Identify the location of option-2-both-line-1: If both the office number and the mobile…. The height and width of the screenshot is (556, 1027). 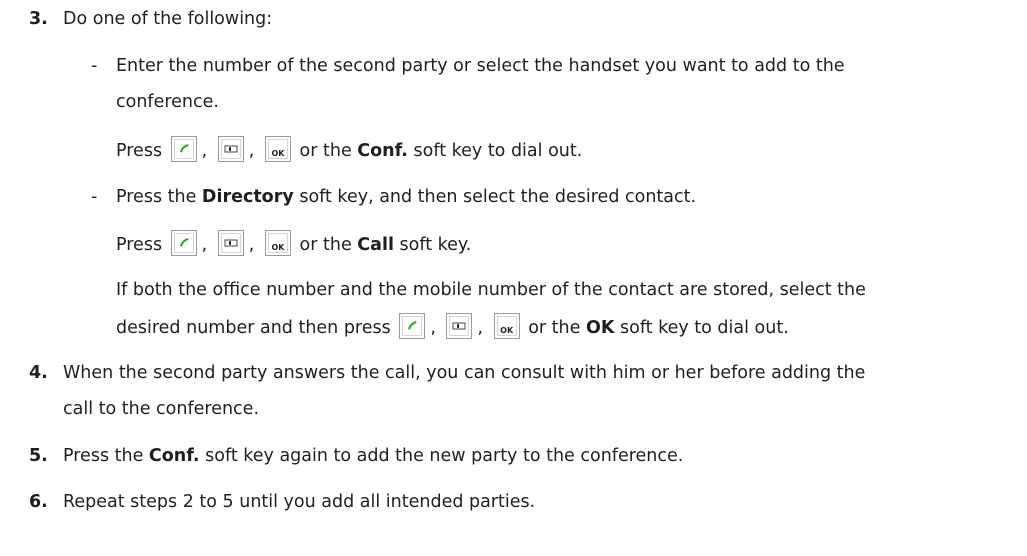
(491, 290).